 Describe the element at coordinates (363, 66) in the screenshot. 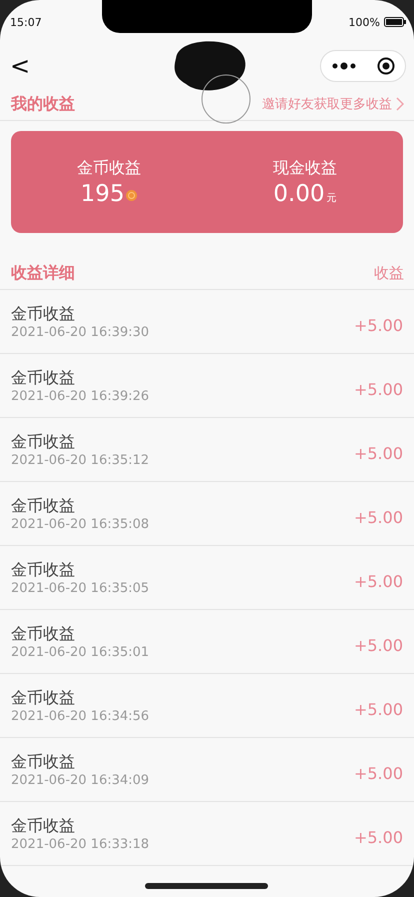

I see `mini-program-capsule` at that location.